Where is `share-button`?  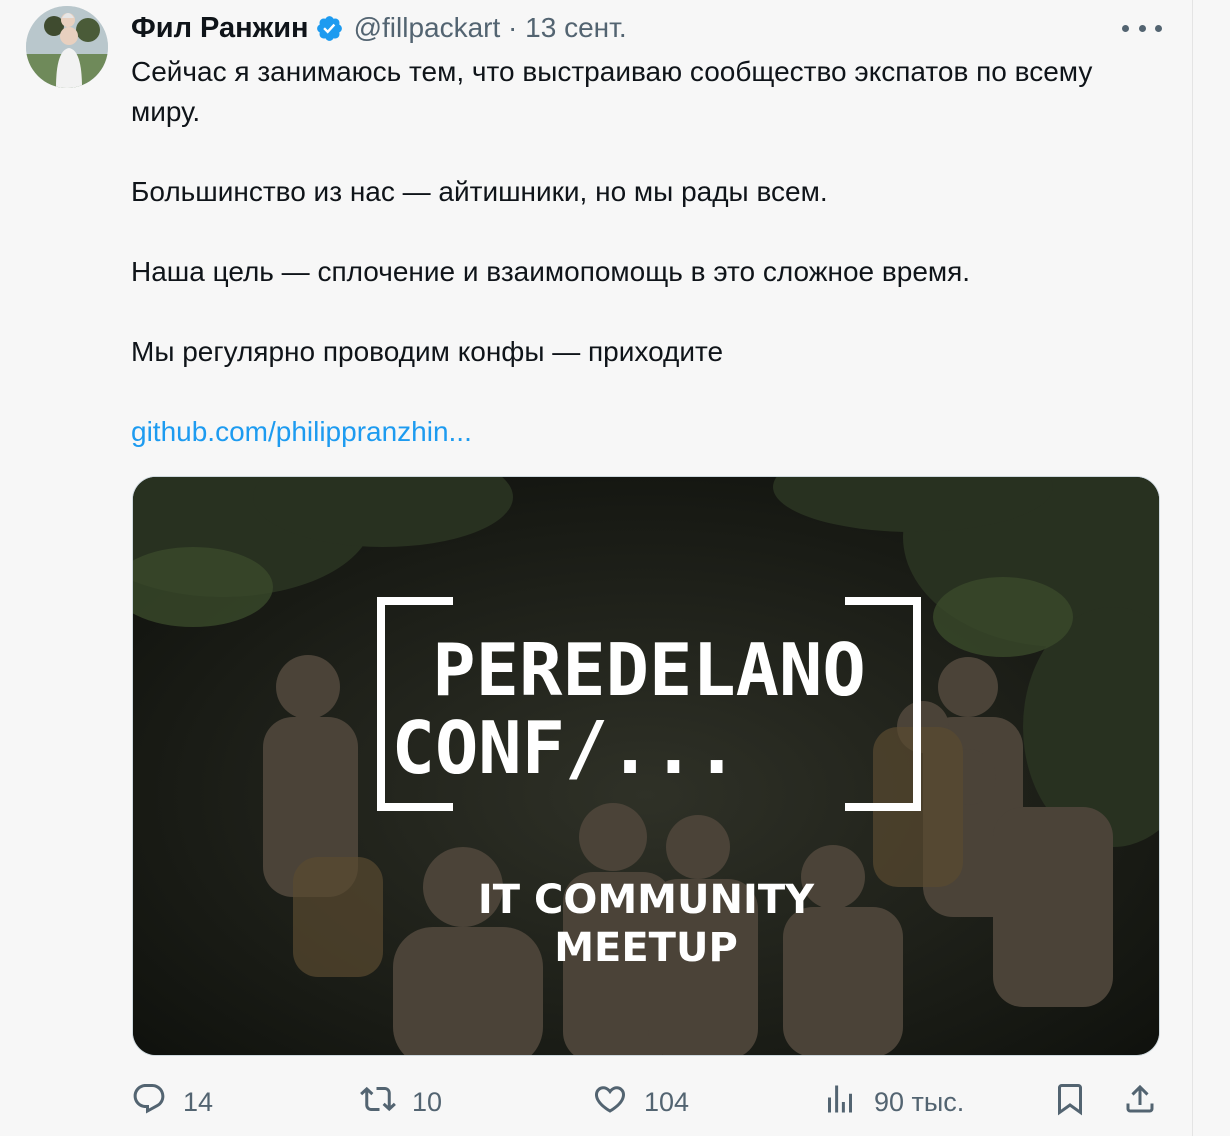
share-button is located at coordinates (1140, 1102).